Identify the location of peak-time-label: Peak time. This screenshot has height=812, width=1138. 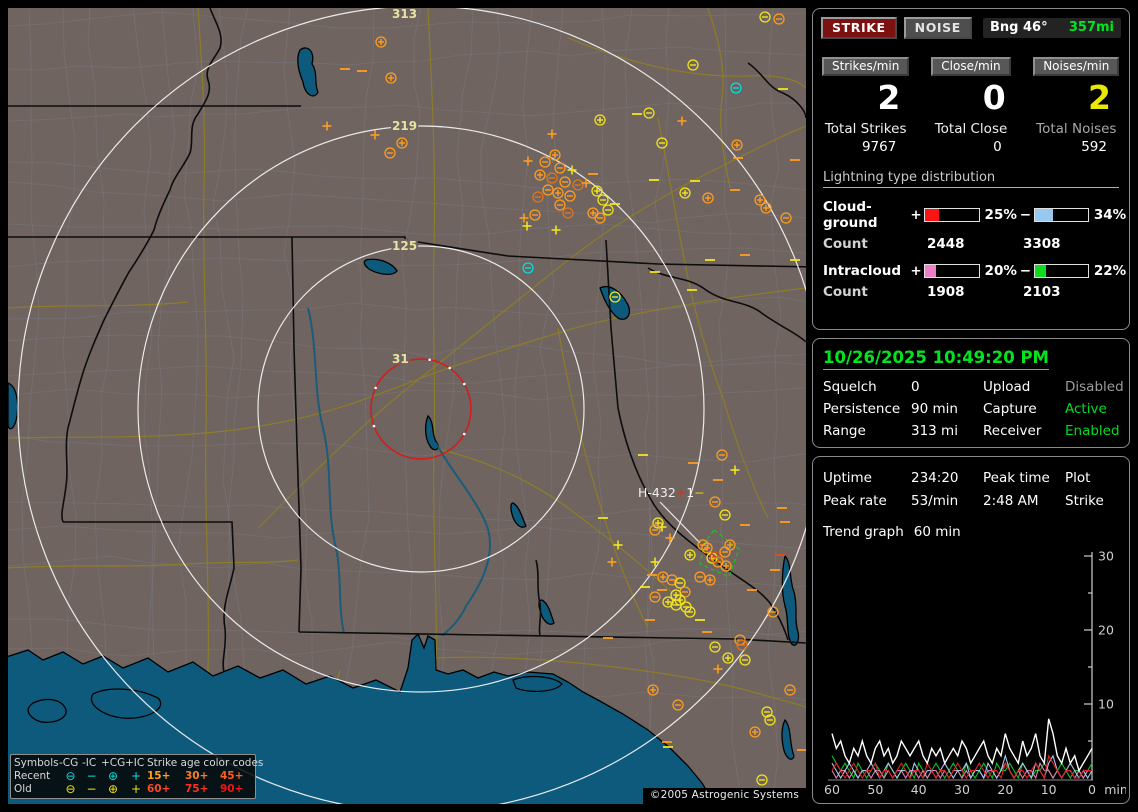
(1016, 478).